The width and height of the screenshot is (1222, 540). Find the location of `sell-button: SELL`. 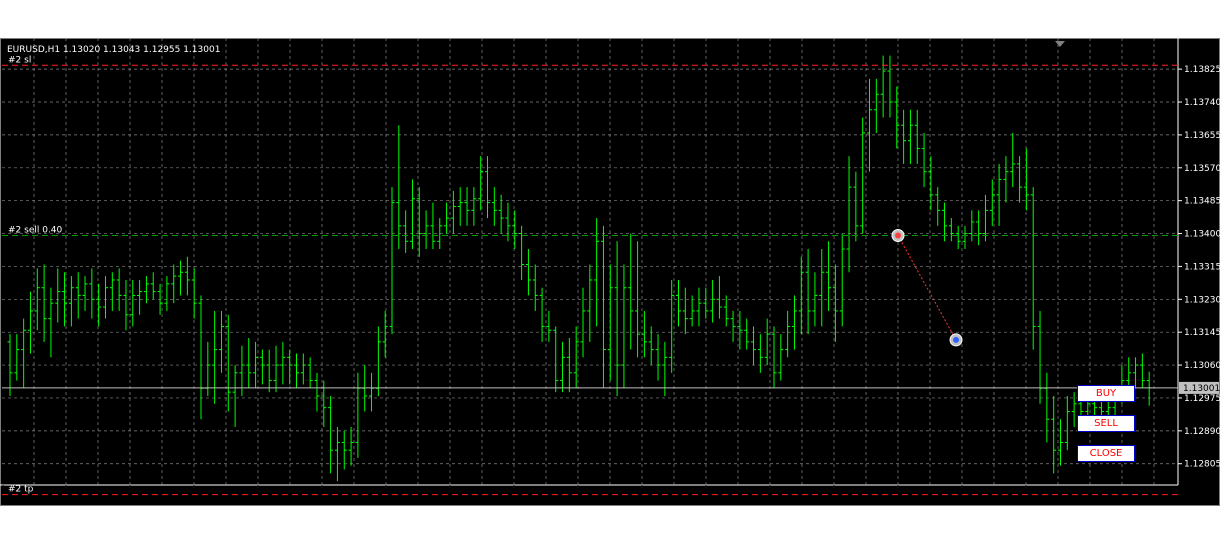

sell-button: SELL is located at coordinates (1106, 423).